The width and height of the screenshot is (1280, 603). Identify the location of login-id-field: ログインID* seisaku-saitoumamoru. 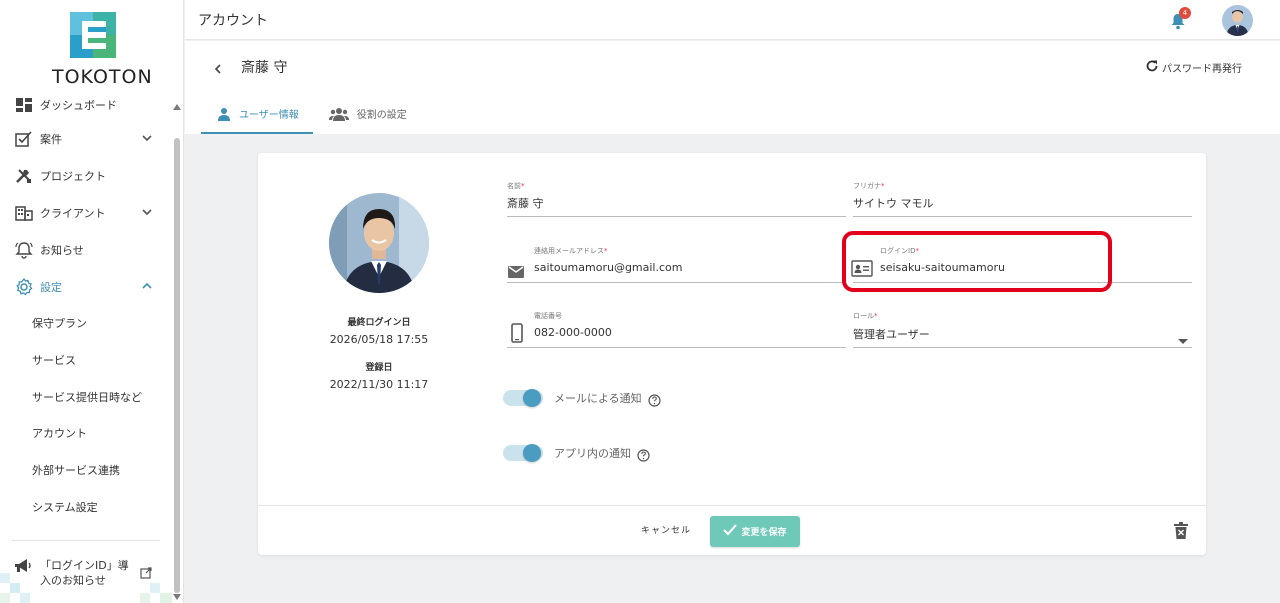
(1021, 264).